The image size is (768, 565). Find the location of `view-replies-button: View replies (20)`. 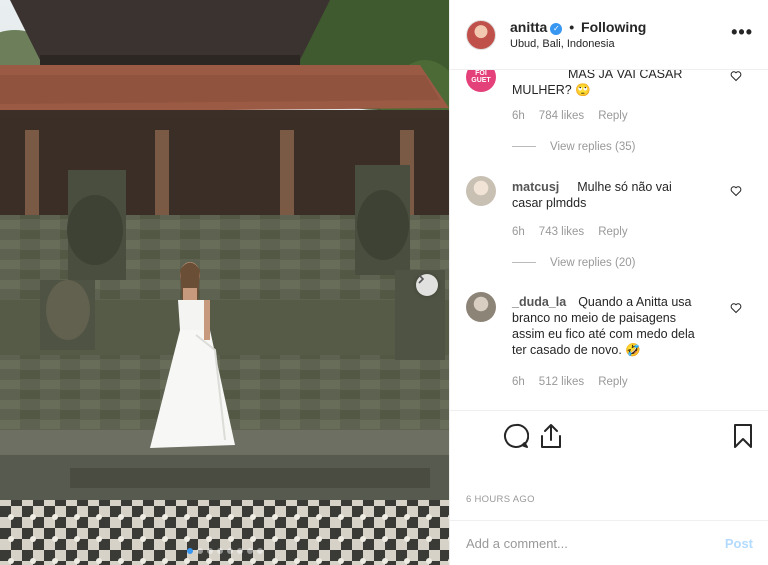

view-replies-button: View replies (20) is located at coordinates (573, 263).